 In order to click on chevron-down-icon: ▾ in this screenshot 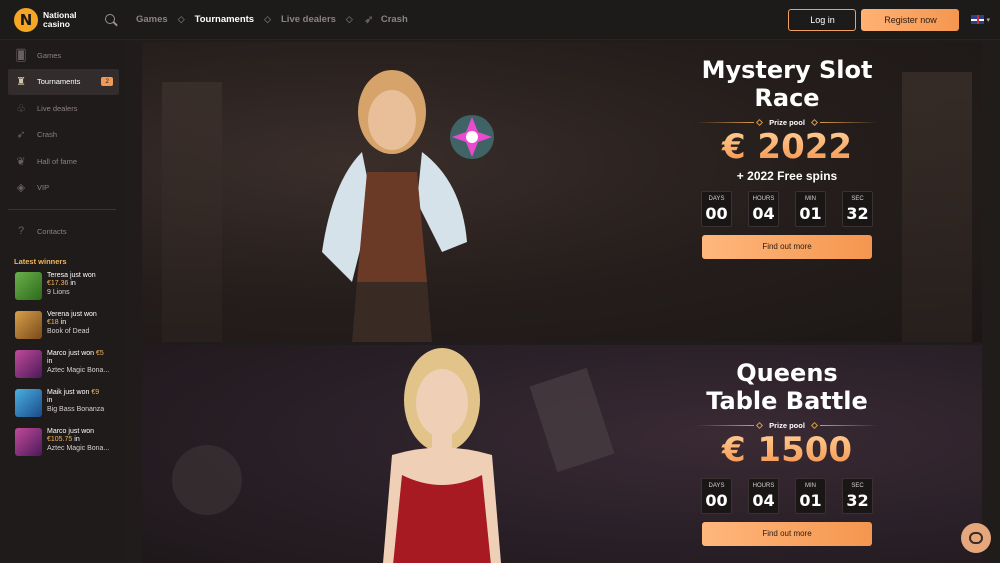, I will do `click(988, 20)`.